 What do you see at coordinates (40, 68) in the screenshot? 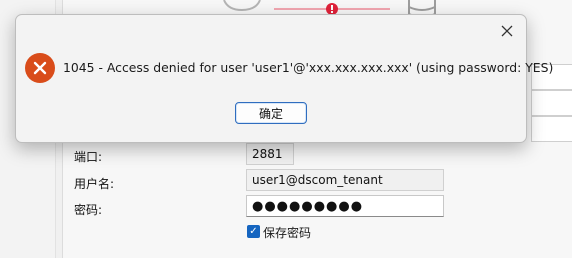
I see `error-x-icon` at bounding box center [40, 68].